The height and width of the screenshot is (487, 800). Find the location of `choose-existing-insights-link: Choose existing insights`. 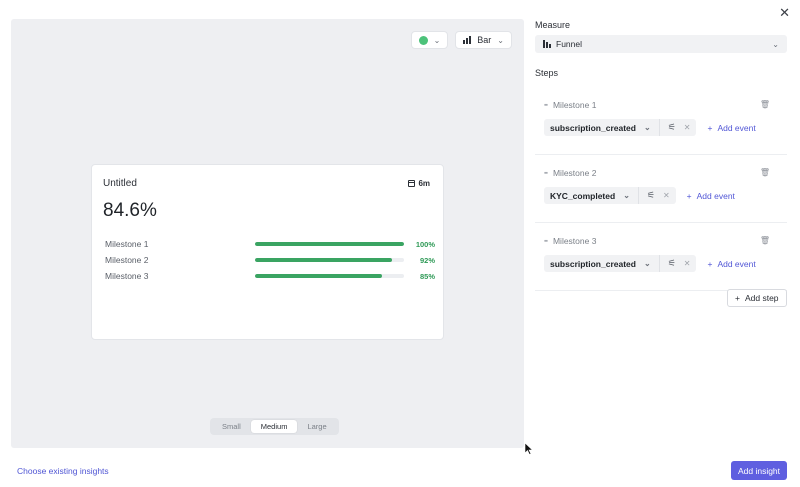

choose-existing-insights-link: Choose existing insights is located at coordinates (63, 471).